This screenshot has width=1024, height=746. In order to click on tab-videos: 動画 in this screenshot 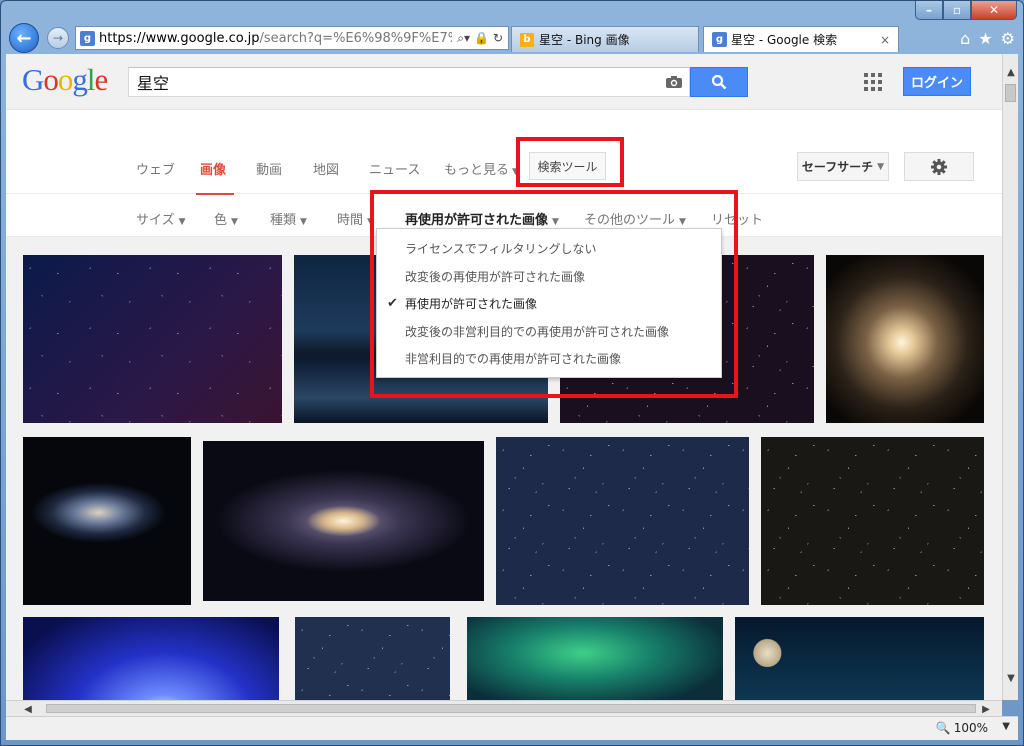, I will do `click(269, 168)`.